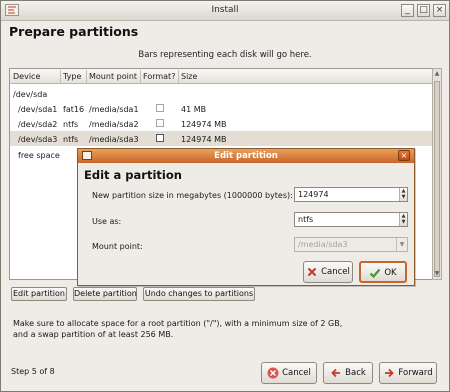 The height and width of the screenshot is (392, 450). I want to click on cell-mount: /media/sda3, so click(114, 139).